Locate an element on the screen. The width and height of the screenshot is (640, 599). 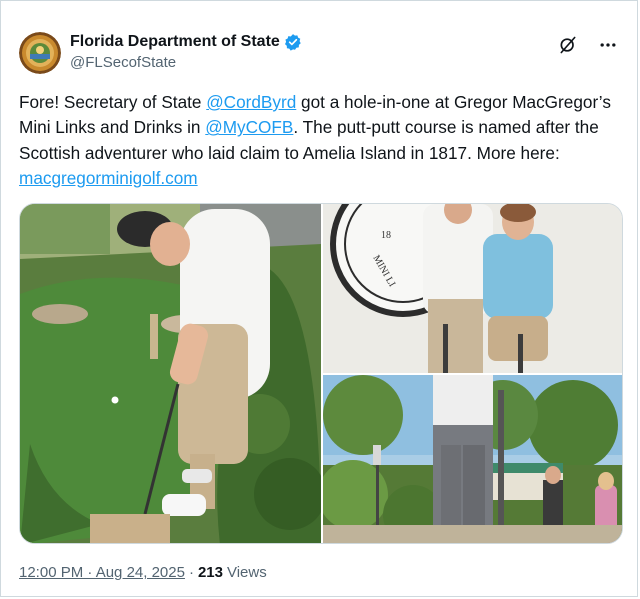
photo-couple-posing: 18 MINI LI is located at coordinates (472, 288).